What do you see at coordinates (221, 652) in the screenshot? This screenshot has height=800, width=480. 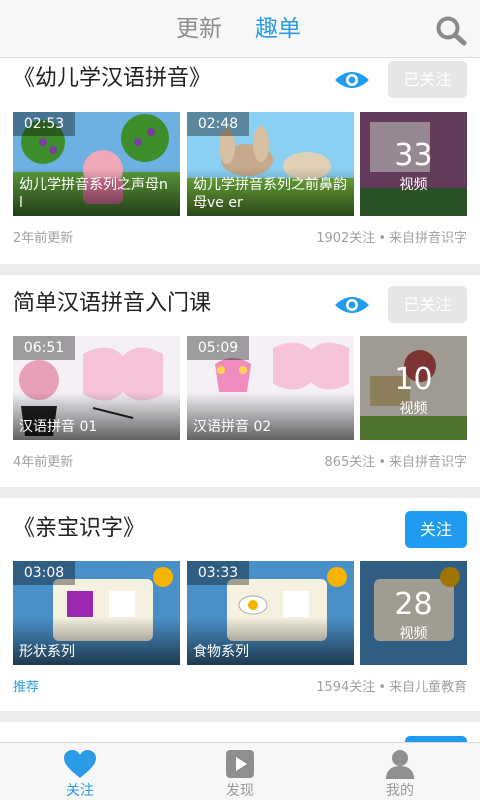 I see `video-title: 食物系列` at bounding box center [221, 652].